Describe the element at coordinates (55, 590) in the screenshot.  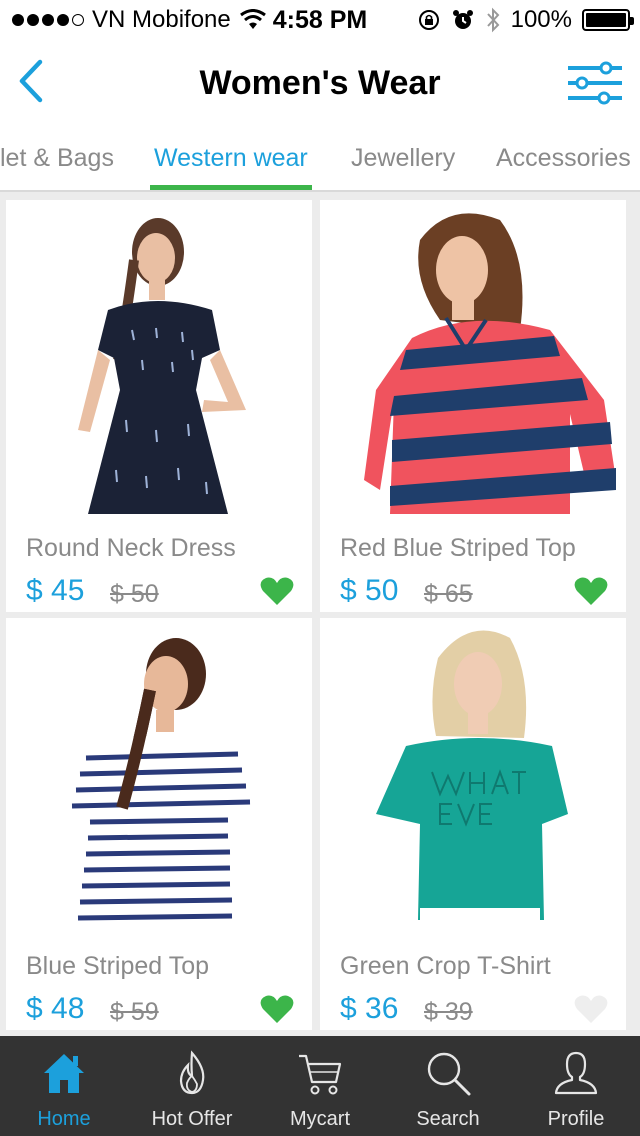
I see `product-price: $ 45` at that location.